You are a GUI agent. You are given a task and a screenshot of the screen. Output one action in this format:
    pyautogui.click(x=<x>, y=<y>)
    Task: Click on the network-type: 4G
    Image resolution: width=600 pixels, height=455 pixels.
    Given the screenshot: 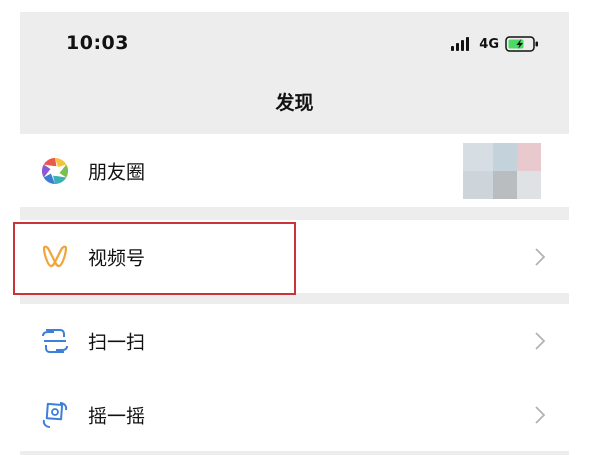 What is the action you would take?
    pyautogui.click(x=489, y=44)
    